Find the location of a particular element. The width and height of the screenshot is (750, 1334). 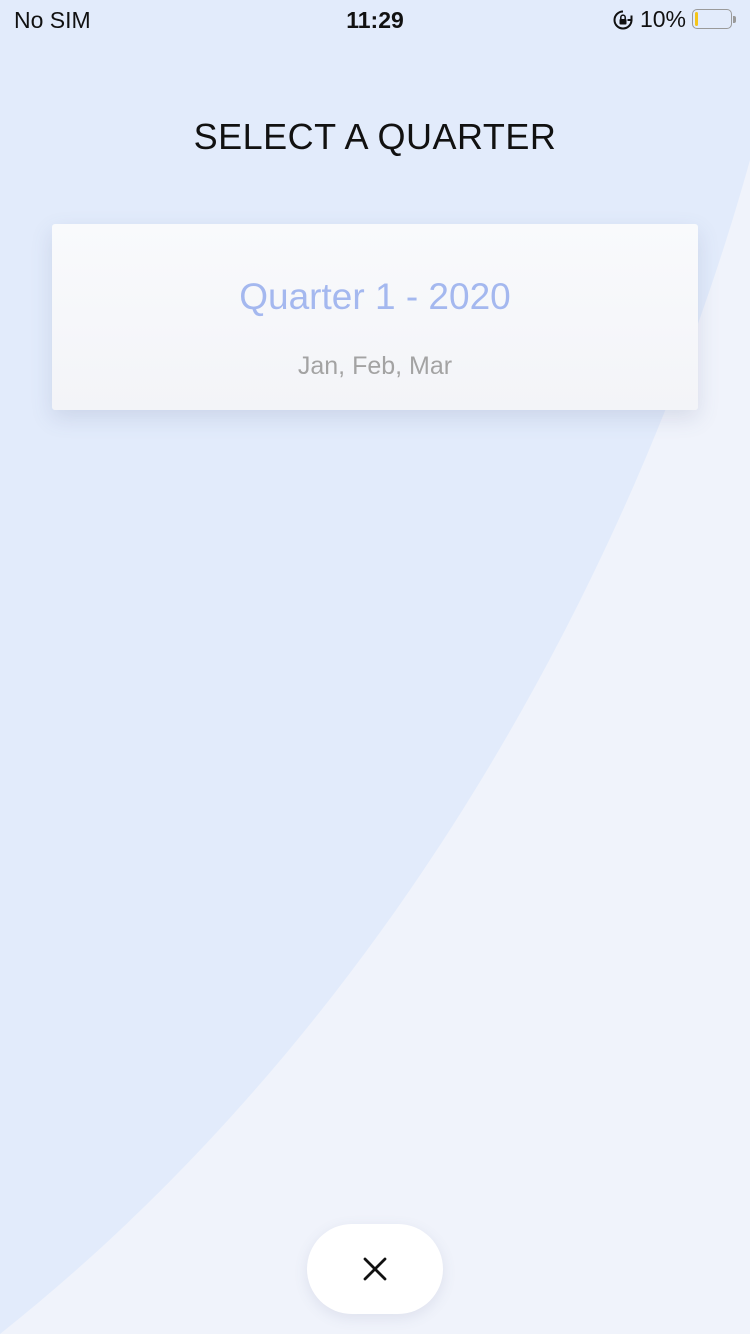

page-title: SELECT A QUARTER is located at coordinates (375, 136).